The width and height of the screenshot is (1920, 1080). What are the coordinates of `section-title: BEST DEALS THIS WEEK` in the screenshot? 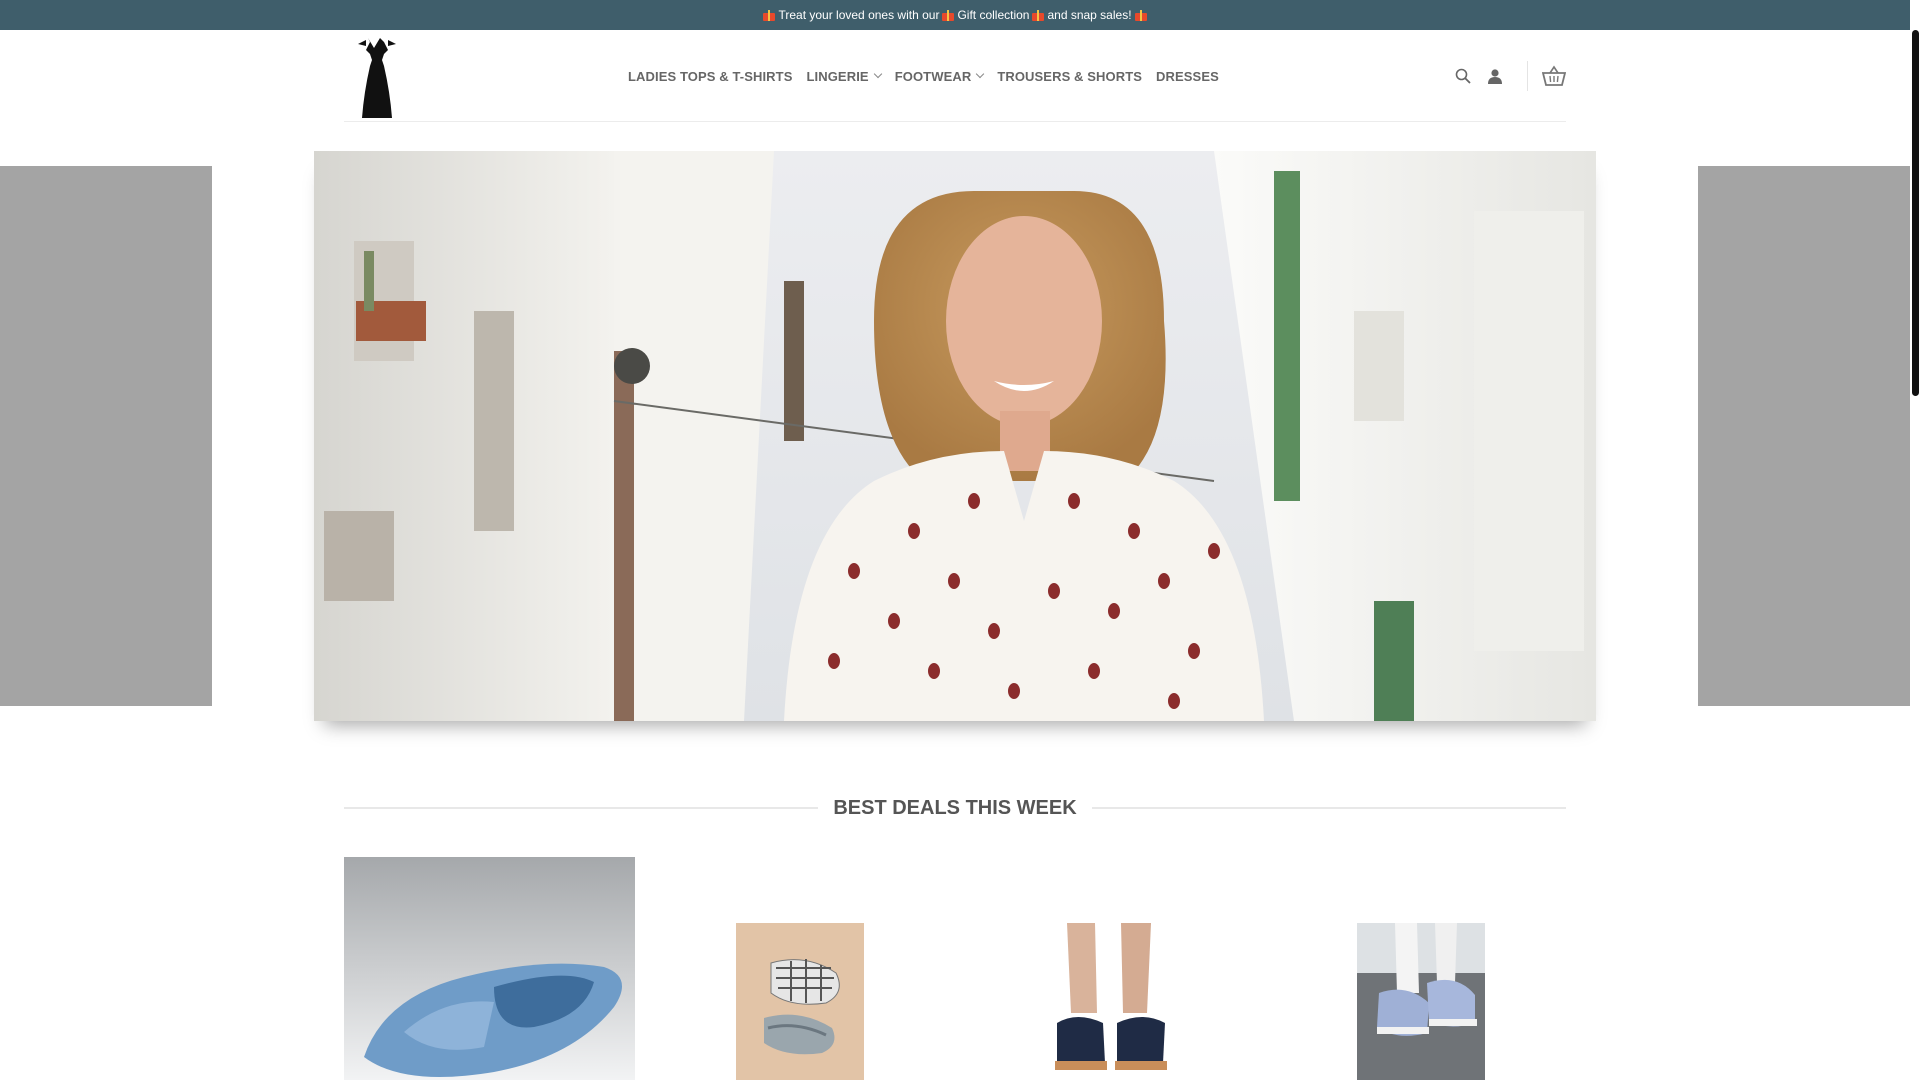 It's located at (955, 807).